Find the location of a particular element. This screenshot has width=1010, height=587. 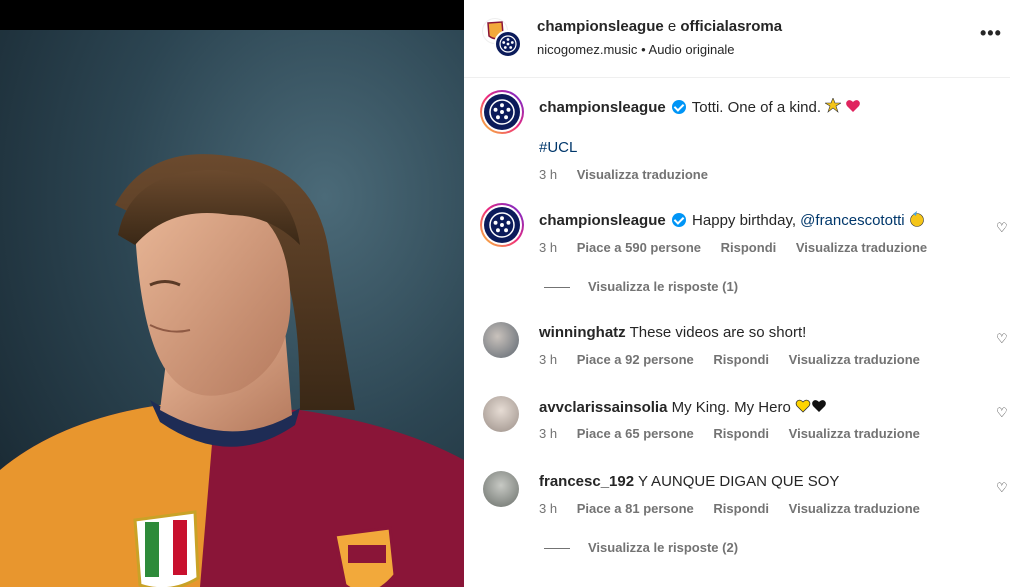

star-burst-icon is located at coordinates (833, 105).